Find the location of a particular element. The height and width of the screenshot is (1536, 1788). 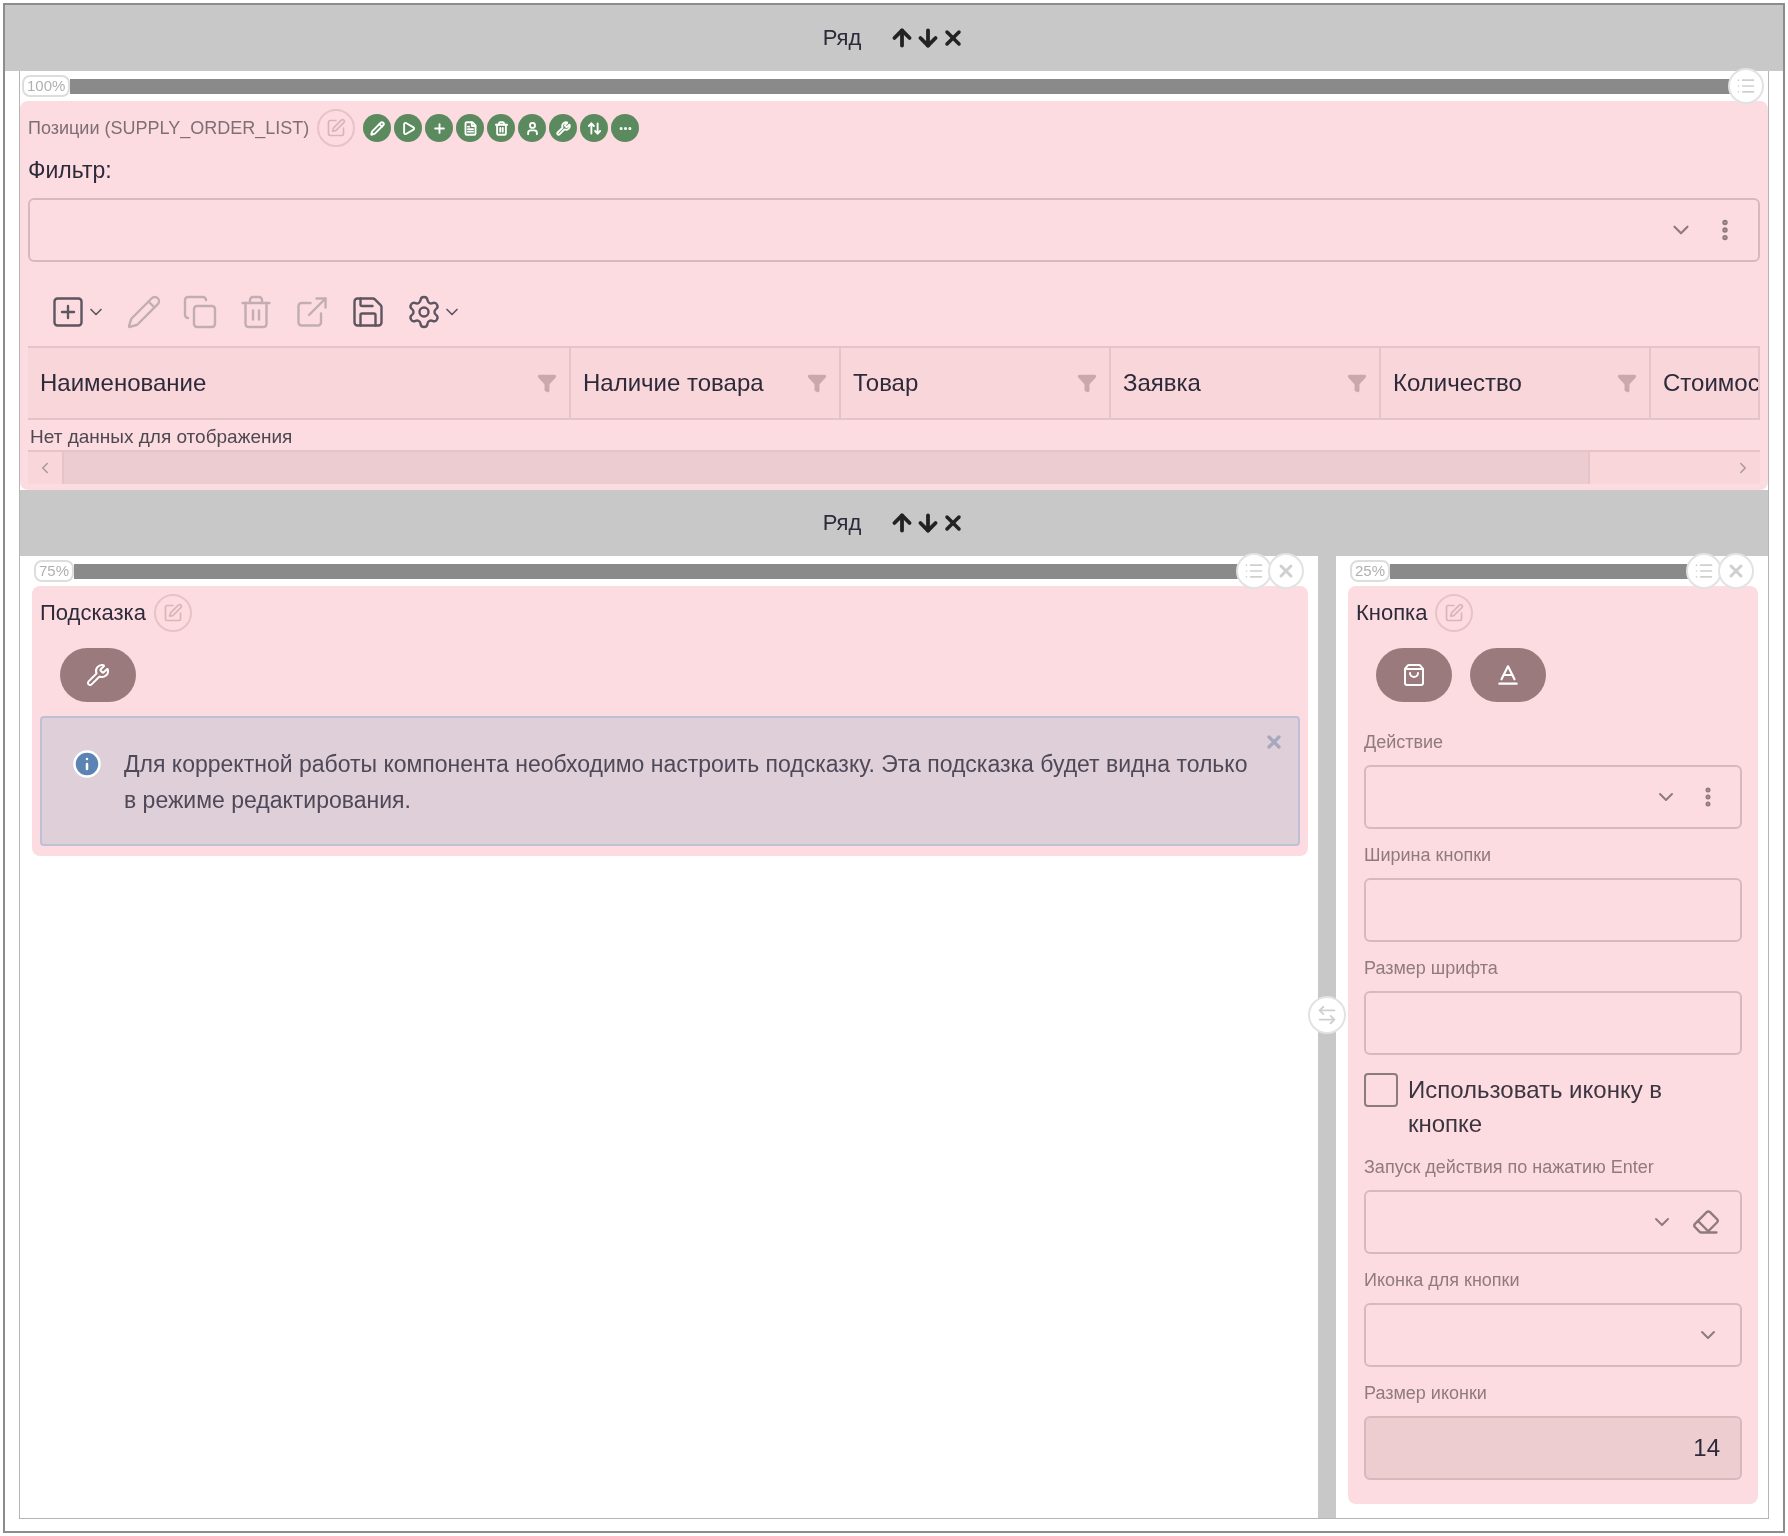

component-title: Подсказка is located at coordinates (93, 613).